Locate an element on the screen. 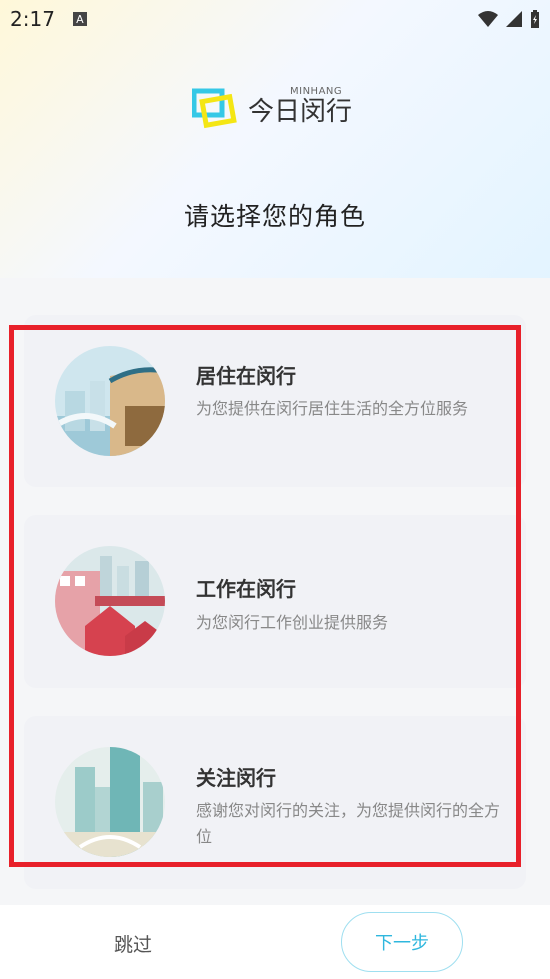  role-description: 为您闵行工作创业提供服务 is located at coordinates (292, 622).